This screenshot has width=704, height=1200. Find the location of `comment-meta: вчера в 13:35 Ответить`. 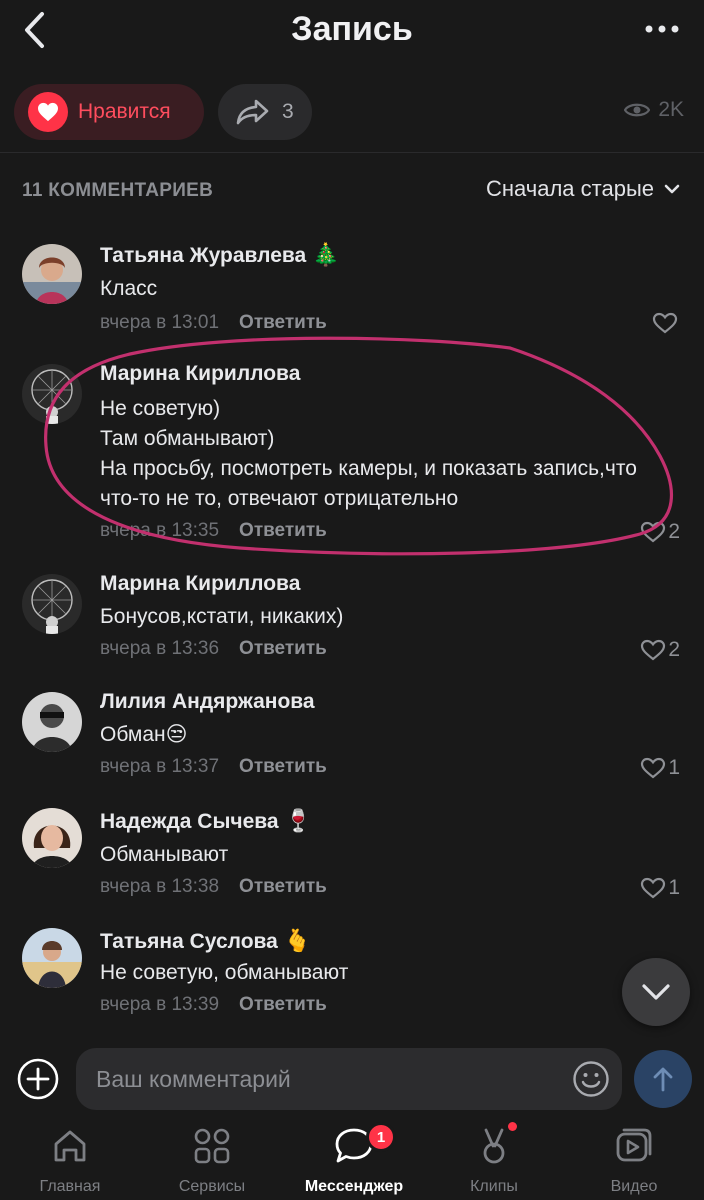

comment-meta: вчера в 13:35 Ответить is located at coordinates (213, 531).